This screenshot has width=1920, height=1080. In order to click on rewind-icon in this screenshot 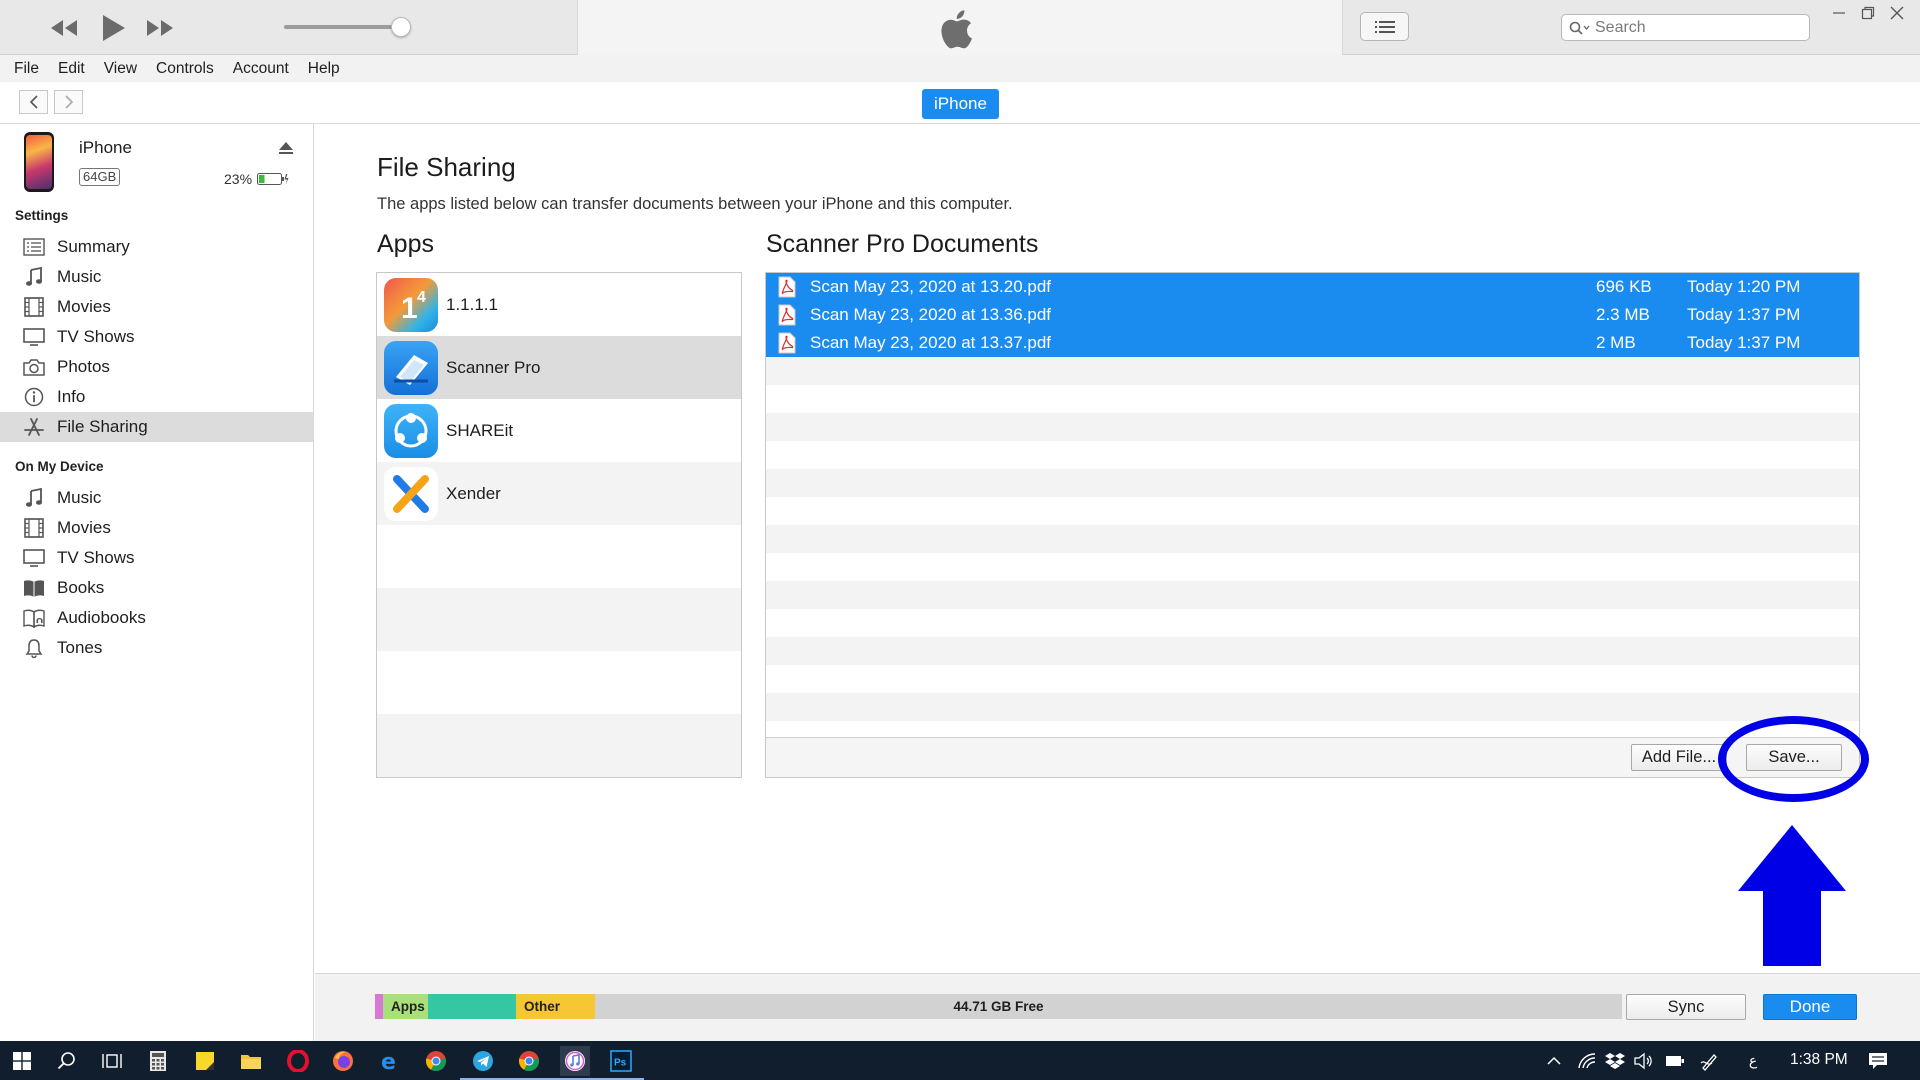, I will do `click(64, 28)`.